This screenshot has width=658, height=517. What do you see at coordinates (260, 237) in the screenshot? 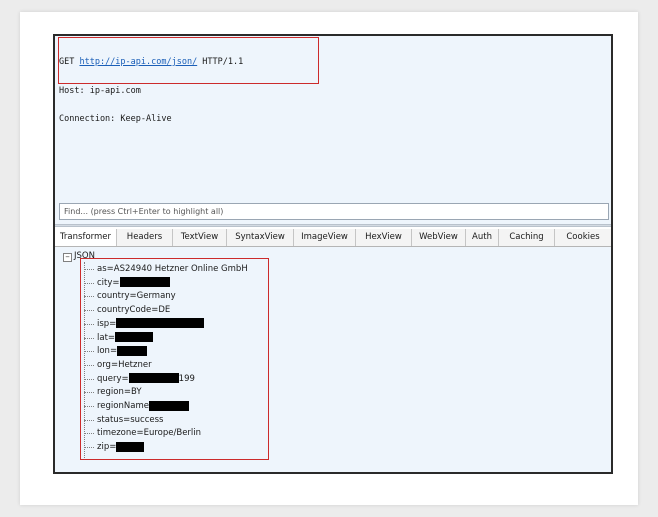
I see `tab-syntaxview: SyntaxView` at bounding box center [260, 237].